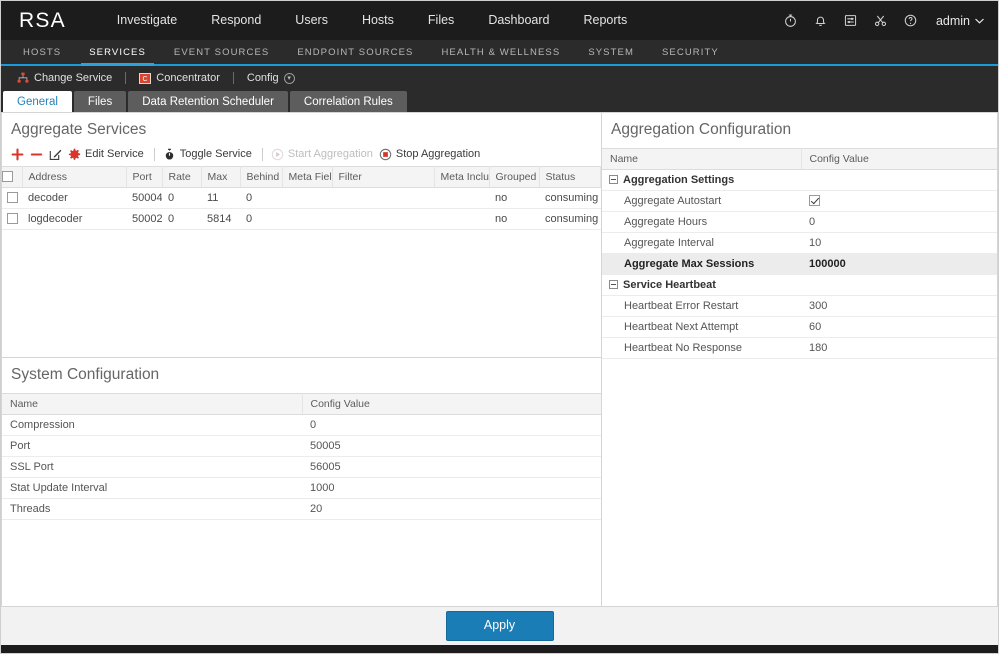 The image size is (999, 654). Describe the element at coordinates (348, 101) in the screenshot. I see `tab-correlation-rules: Correlation Rules` at that location.